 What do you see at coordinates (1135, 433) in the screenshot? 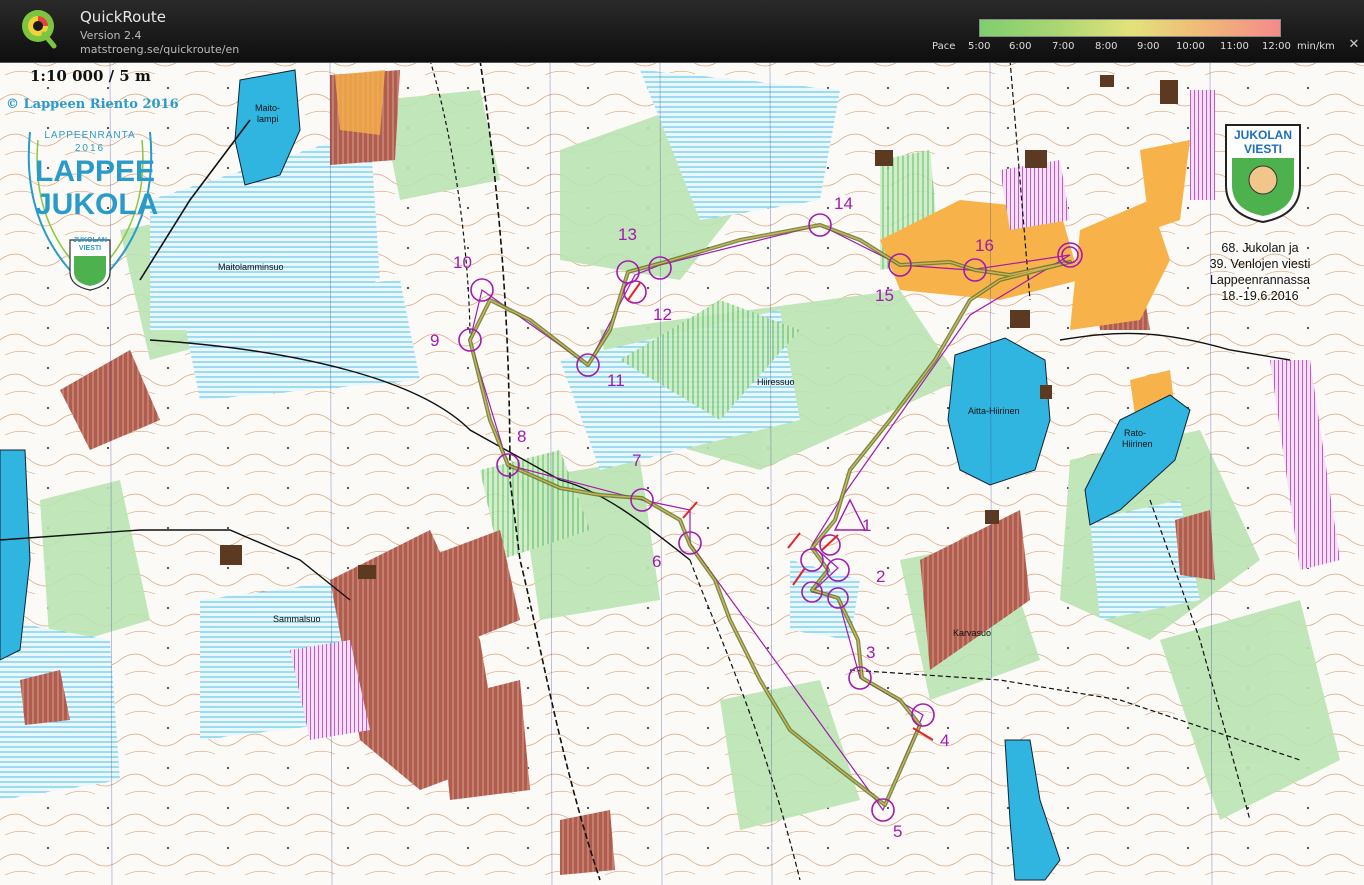
I see `place-rato-1: Rato-` at bounding box center [1135, 433].